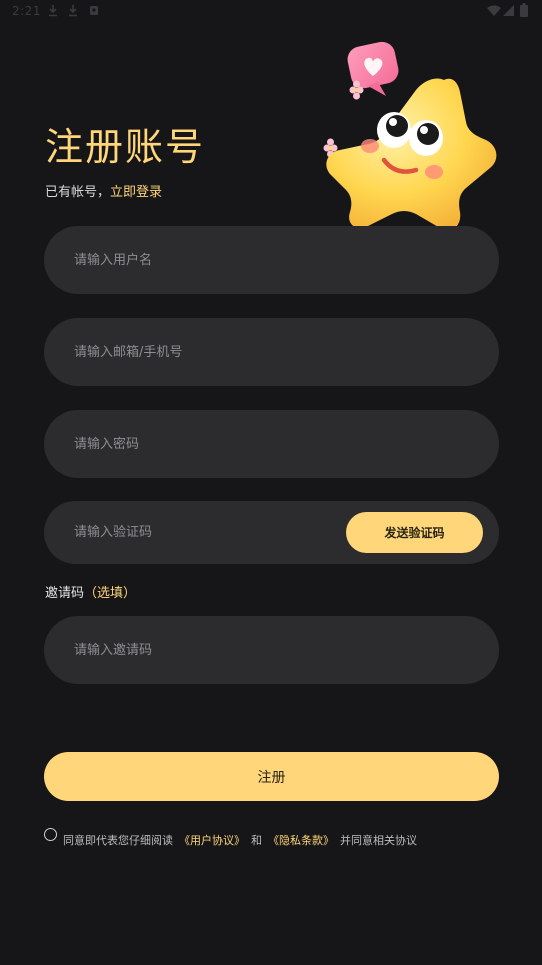 This screenshot has width=542, height=965. I want to click on username-input, so click(271, 260).